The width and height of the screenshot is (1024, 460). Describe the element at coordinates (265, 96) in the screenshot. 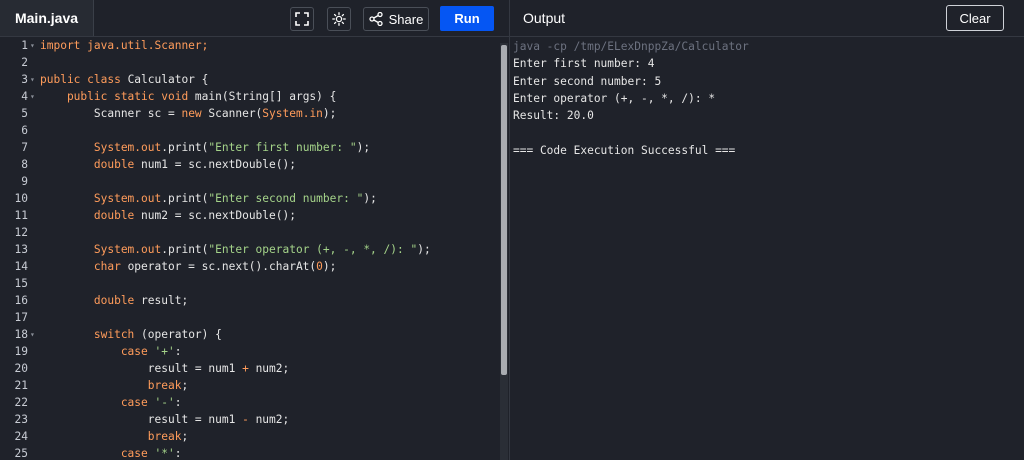

I see `code-token: main(String[] args) {` at that location.